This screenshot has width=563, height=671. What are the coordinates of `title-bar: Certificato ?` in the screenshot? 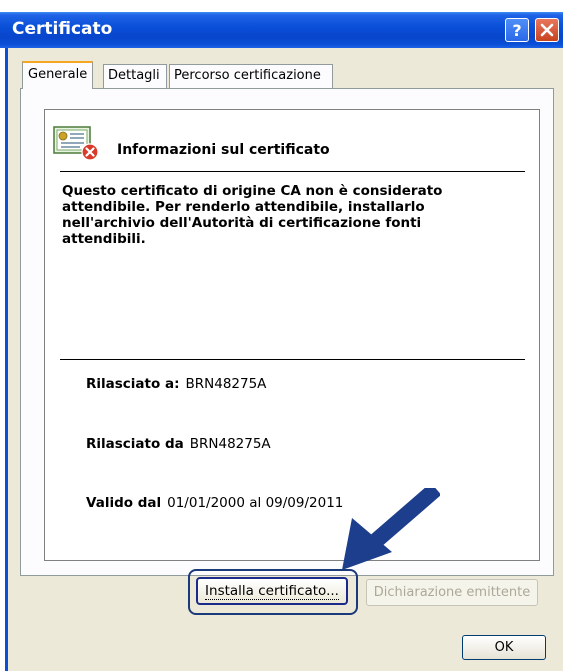 It's located at (281, 30).